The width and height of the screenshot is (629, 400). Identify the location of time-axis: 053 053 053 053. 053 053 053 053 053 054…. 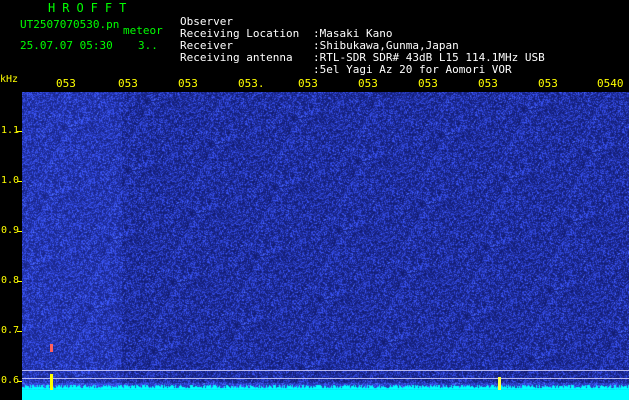
(314, 85).